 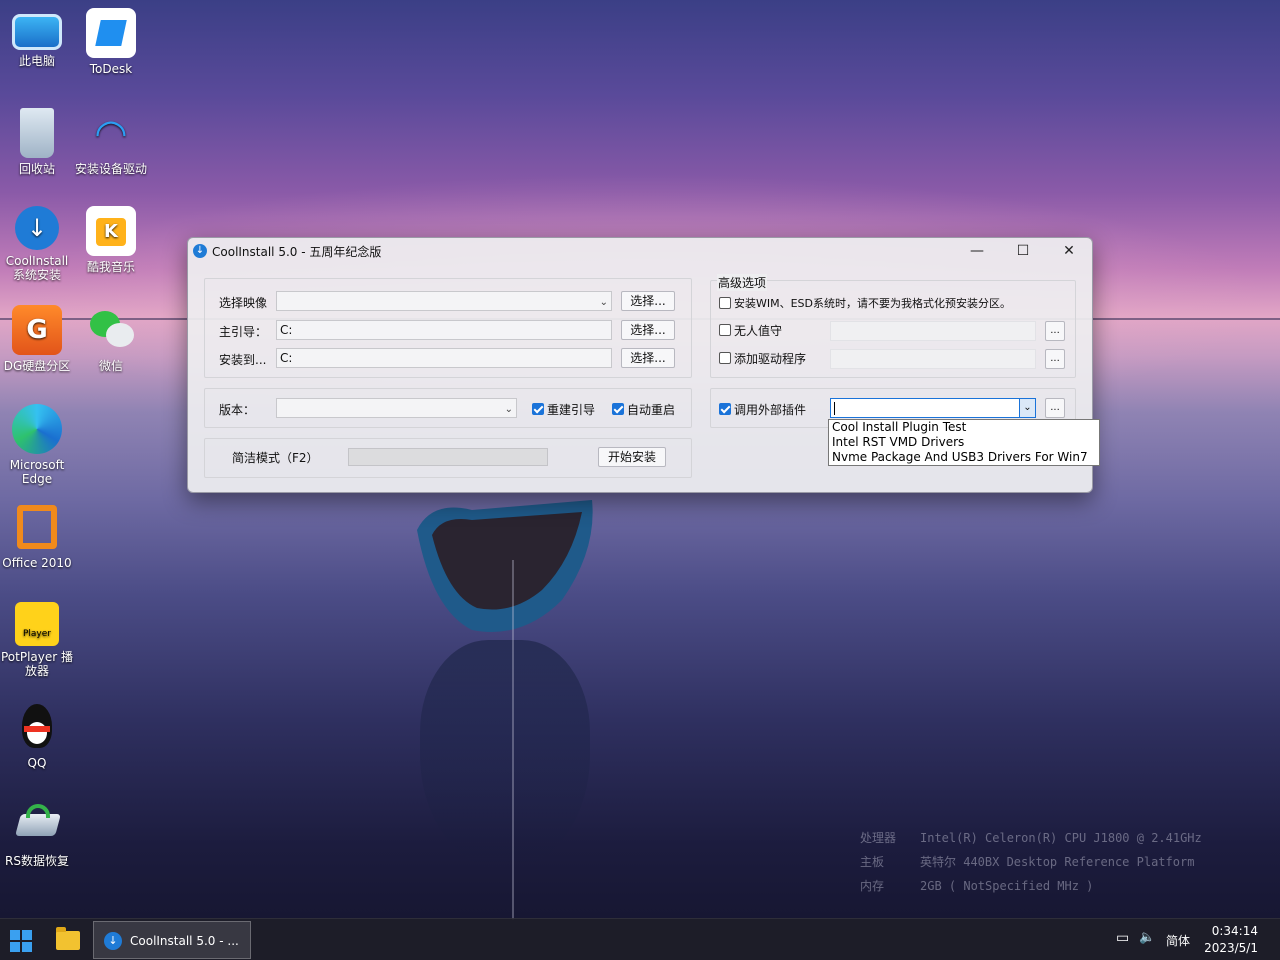 I want to click on desktop-icon-driver: ◠ 安装设备驱动, so click(x=111, y=142).